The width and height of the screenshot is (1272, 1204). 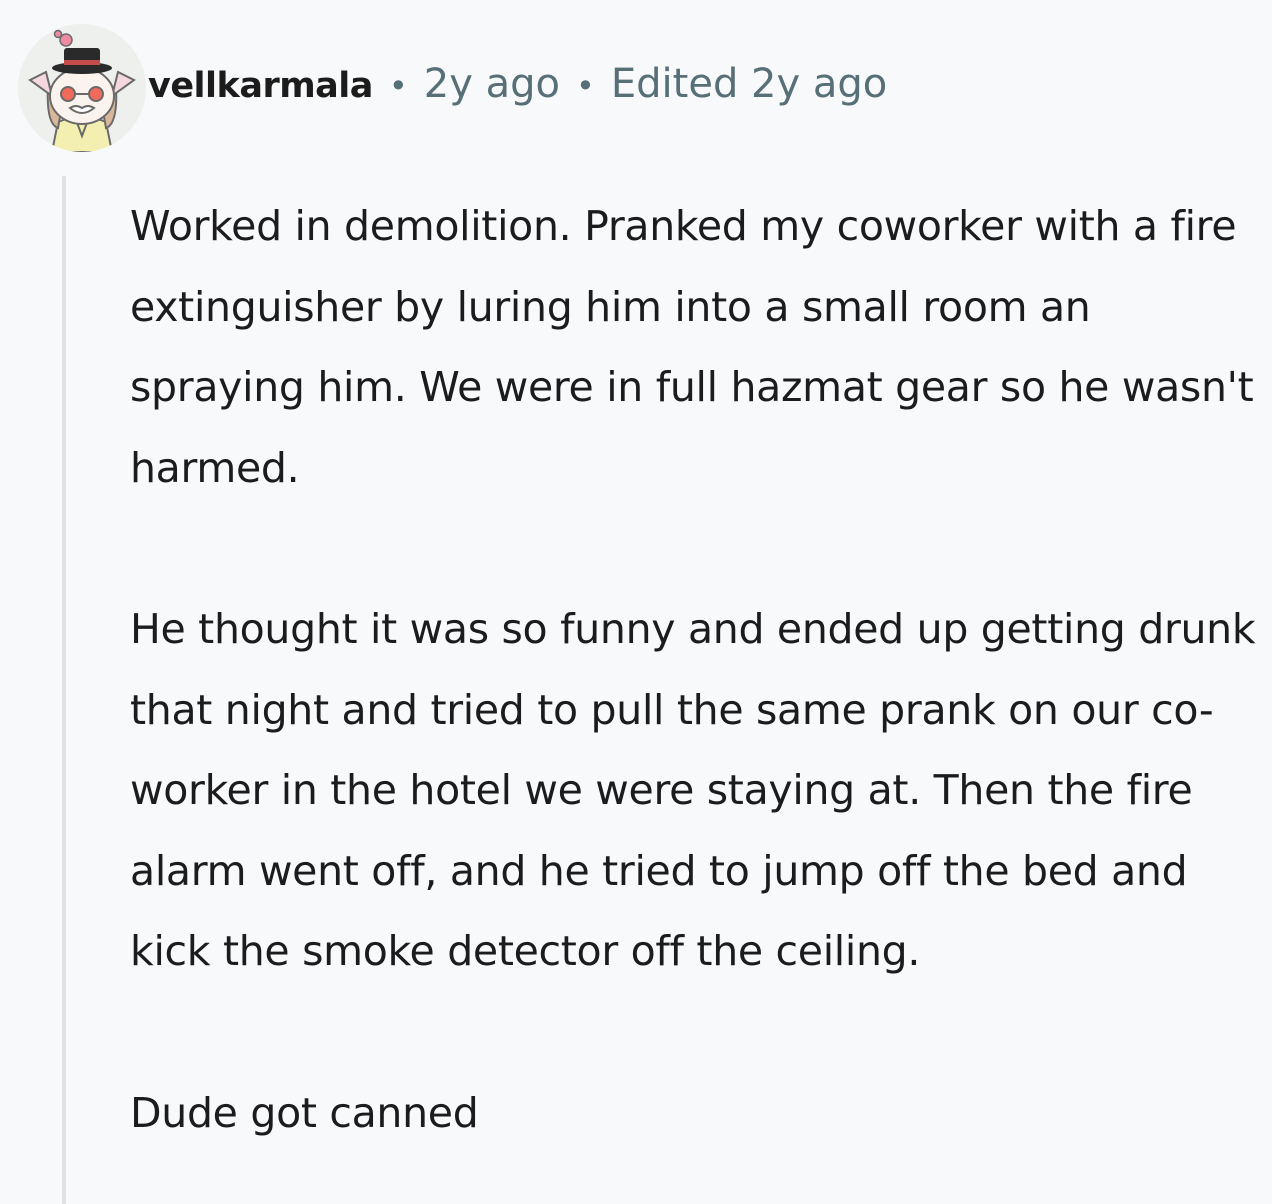 I want to click on comment-paragraph: Dude got canned, so click(x=304, y=1112).